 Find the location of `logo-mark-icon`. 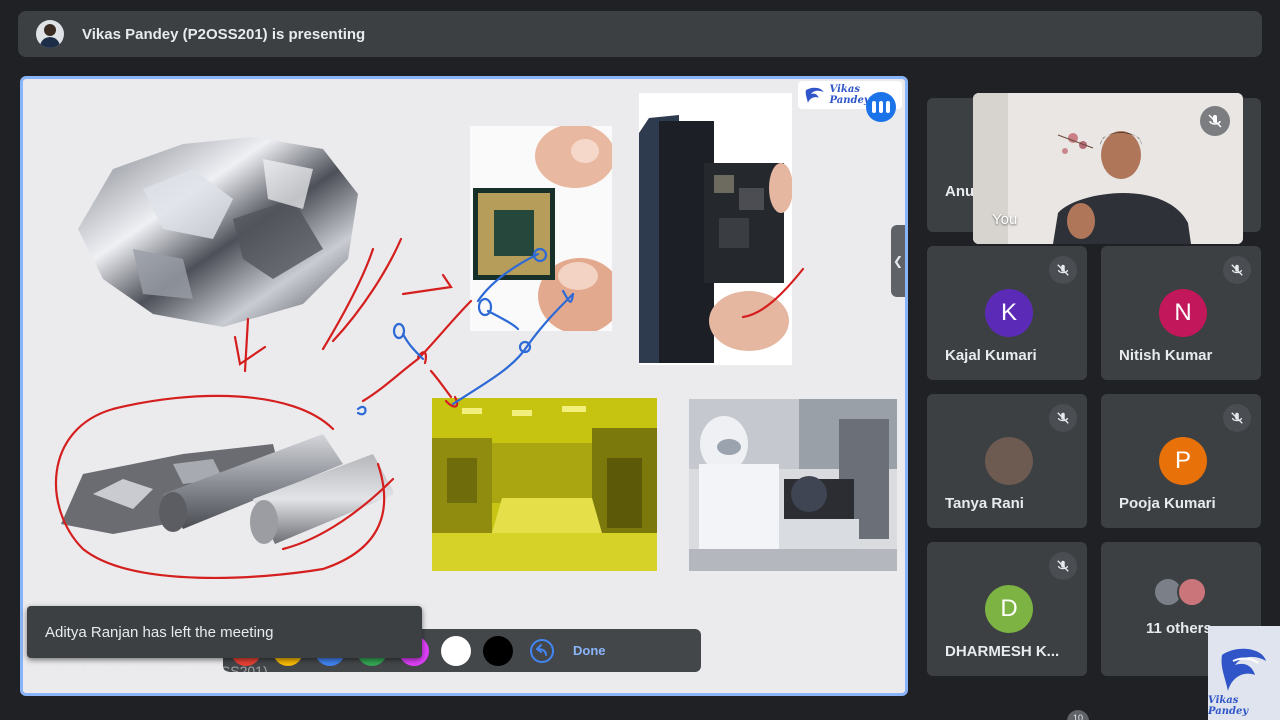

logo-mark-icon is located at coordinates (814, 95).